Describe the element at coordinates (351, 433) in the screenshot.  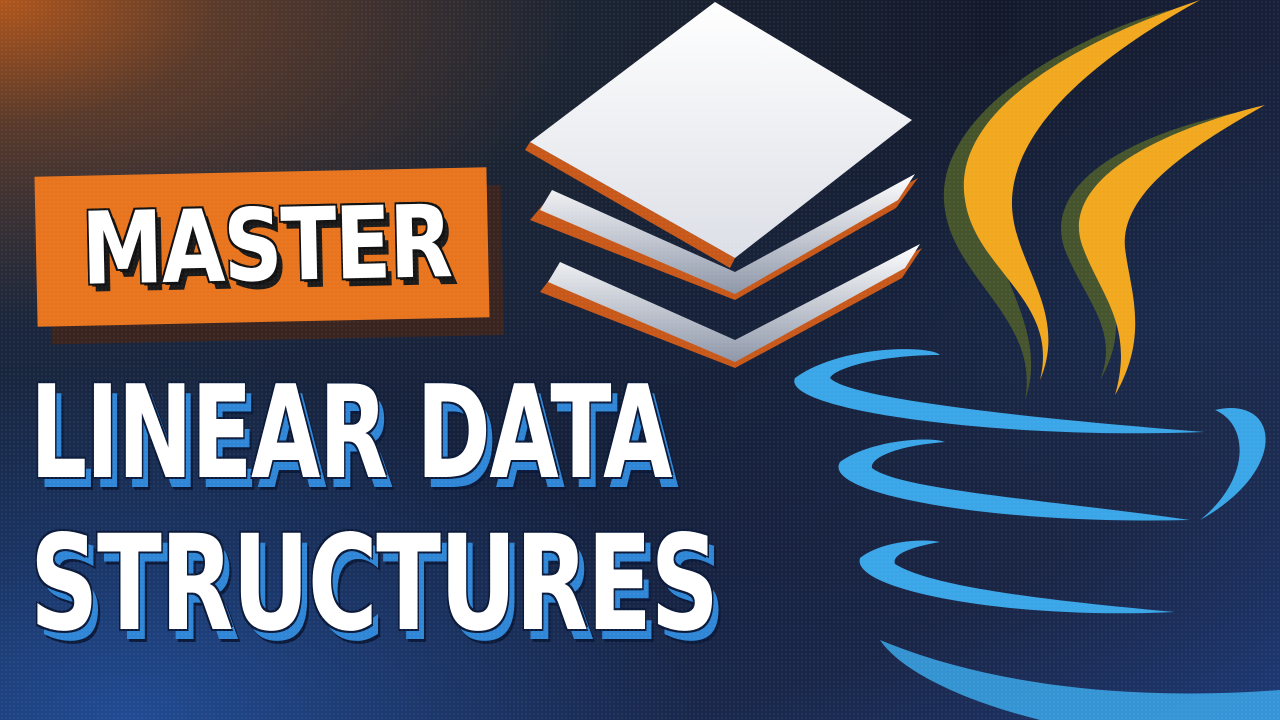
I see `headline-line-1: LINEAR DATA` at that location.